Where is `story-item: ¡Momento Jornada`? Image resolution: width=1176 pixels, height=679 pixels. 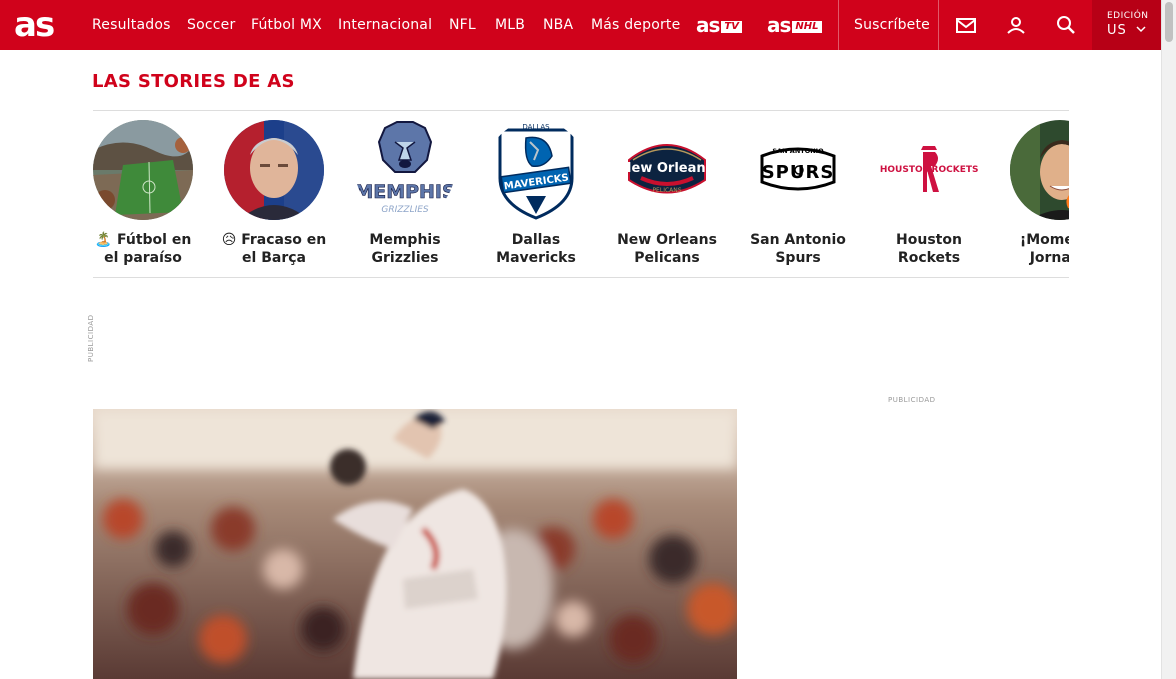
story-item: ¡Momento Jornada is located at coordinates (1037, 194).